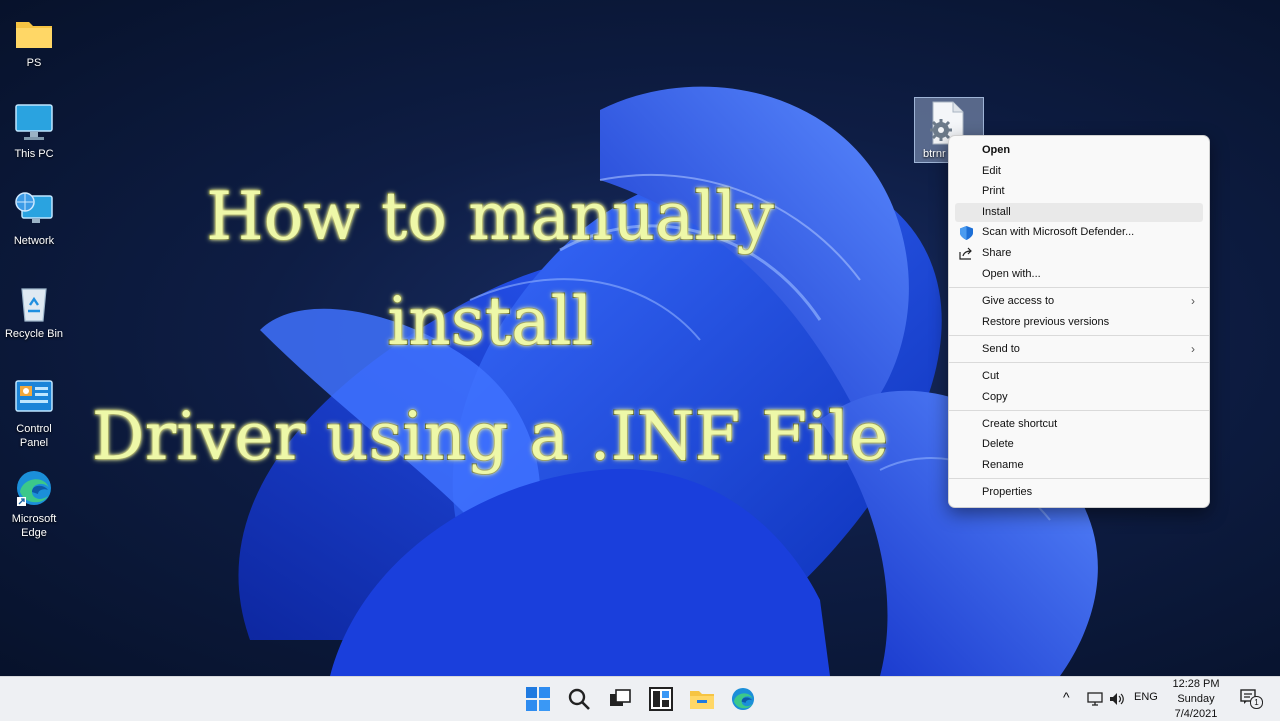 This screenshot has width=1280, height=722. Describe the element at coordinates (1079, 212) in the screenshot. I see `menu-item-install: Install` at that location.